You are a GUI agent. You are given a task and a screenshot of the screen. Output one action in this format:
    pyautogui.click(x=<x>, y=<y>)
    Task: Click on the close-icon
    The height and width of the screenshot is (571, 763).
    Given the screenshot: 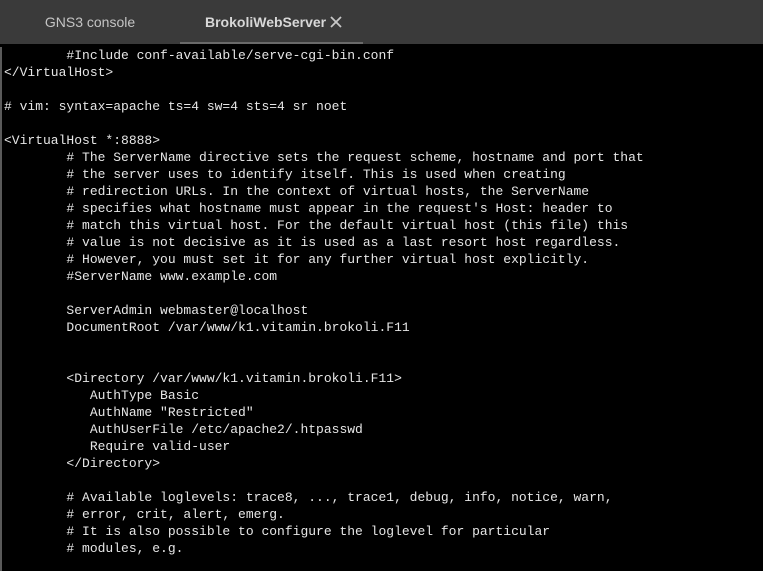 What is the action you would take?
    pyautogui.click(x=336, y=22)
    